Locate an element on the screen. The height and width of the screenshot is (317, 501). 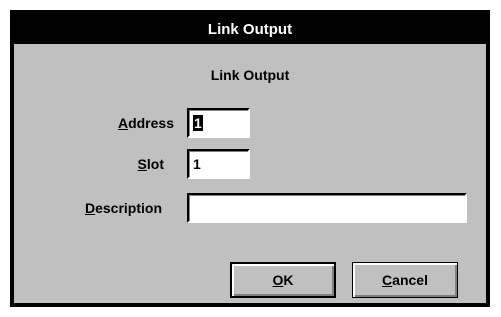
slot-label-rest: lot is located at coordinates (155, 164).